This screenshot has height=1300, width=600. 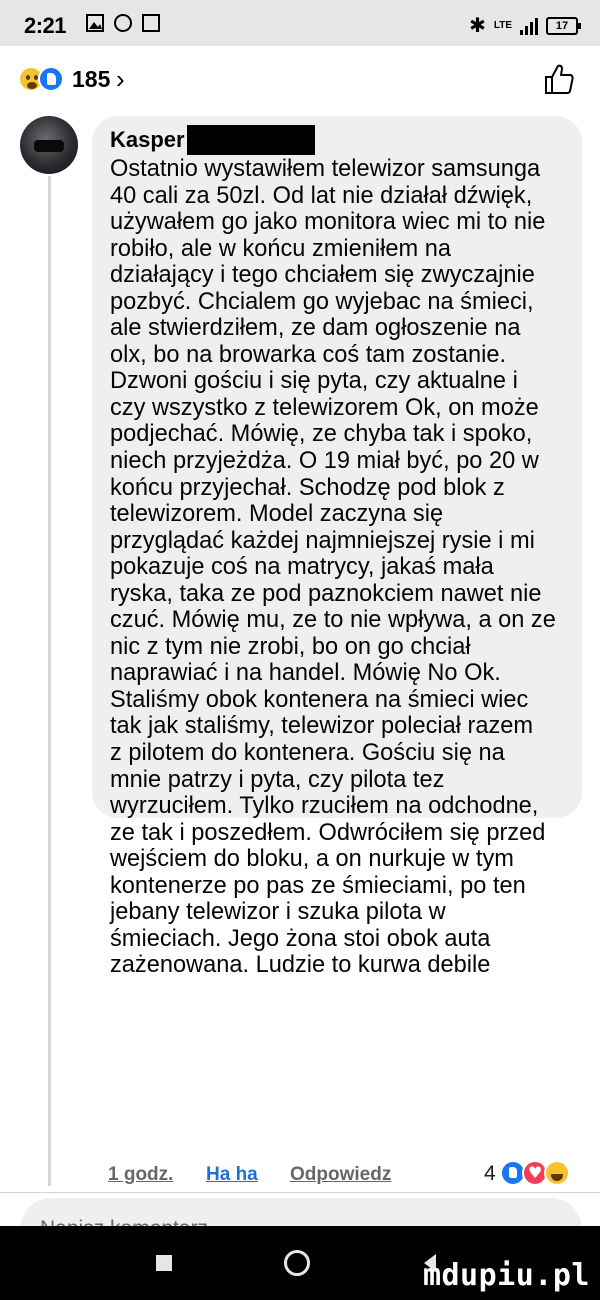 I want to click on like-reaction-icon, so click(x=51, y=79).